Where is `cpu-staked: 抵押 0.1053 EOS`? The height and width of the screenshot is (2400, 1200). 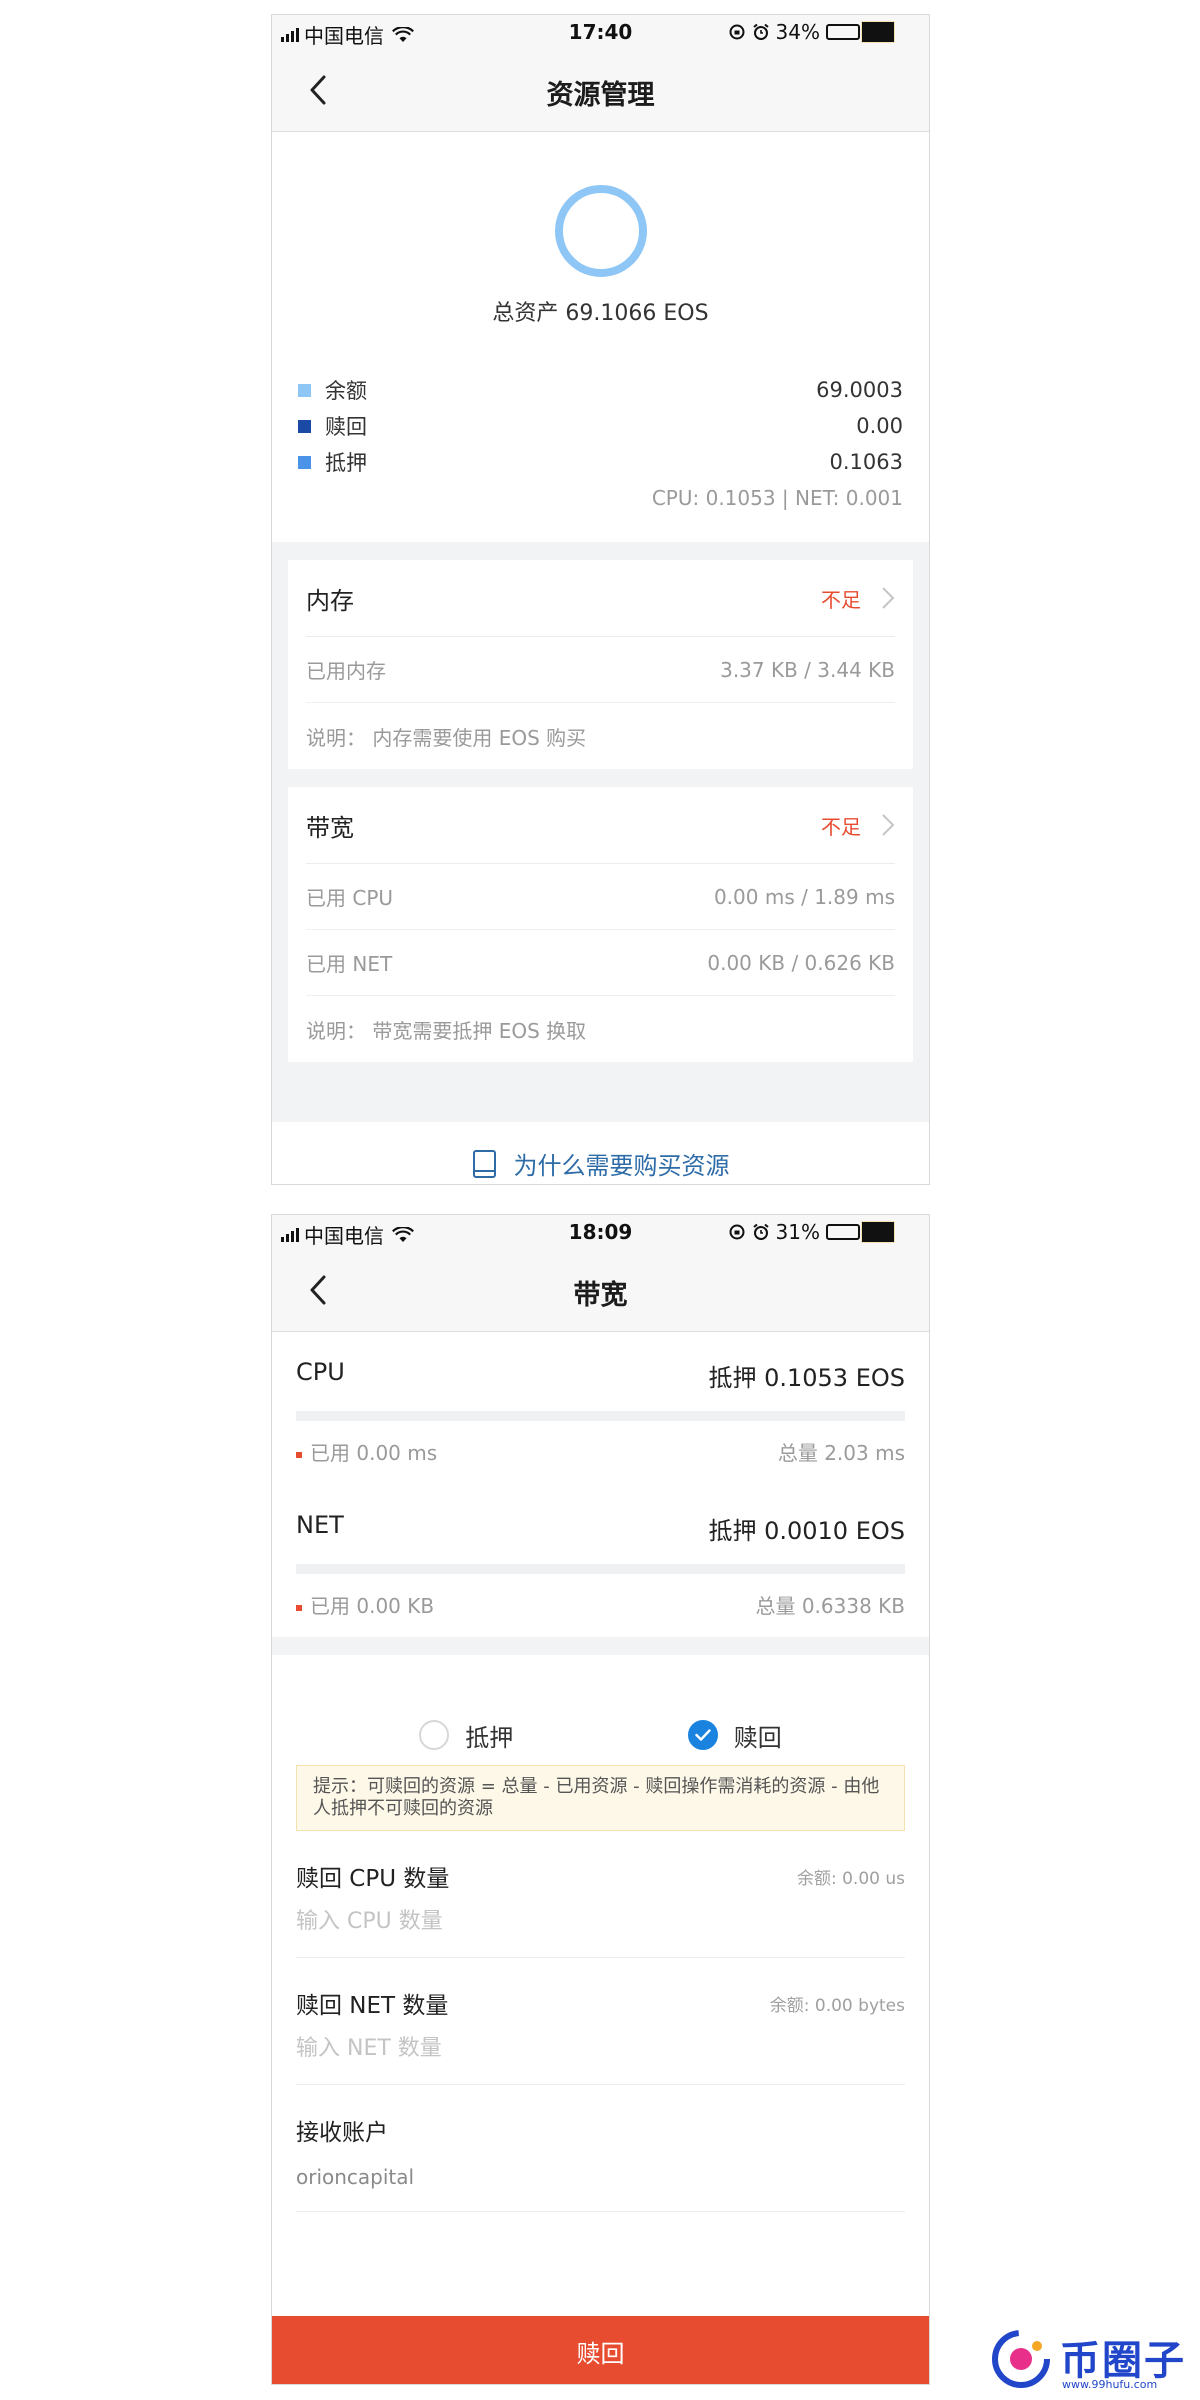 cpu-staked: 抵押 0.1053 EOS is located at coordinates (806, 1378).